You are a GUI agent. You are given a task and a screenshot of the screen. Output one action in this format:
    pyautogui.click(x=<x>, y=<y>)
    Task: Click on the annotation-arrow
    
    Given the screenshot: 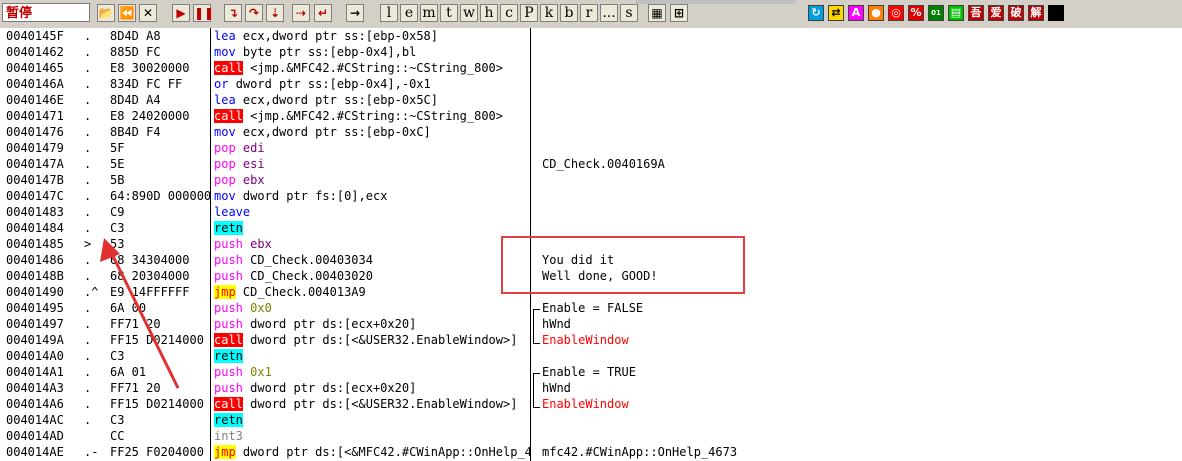 What is the action you would take?
    pyautogui.click(x=144, y=319)
    